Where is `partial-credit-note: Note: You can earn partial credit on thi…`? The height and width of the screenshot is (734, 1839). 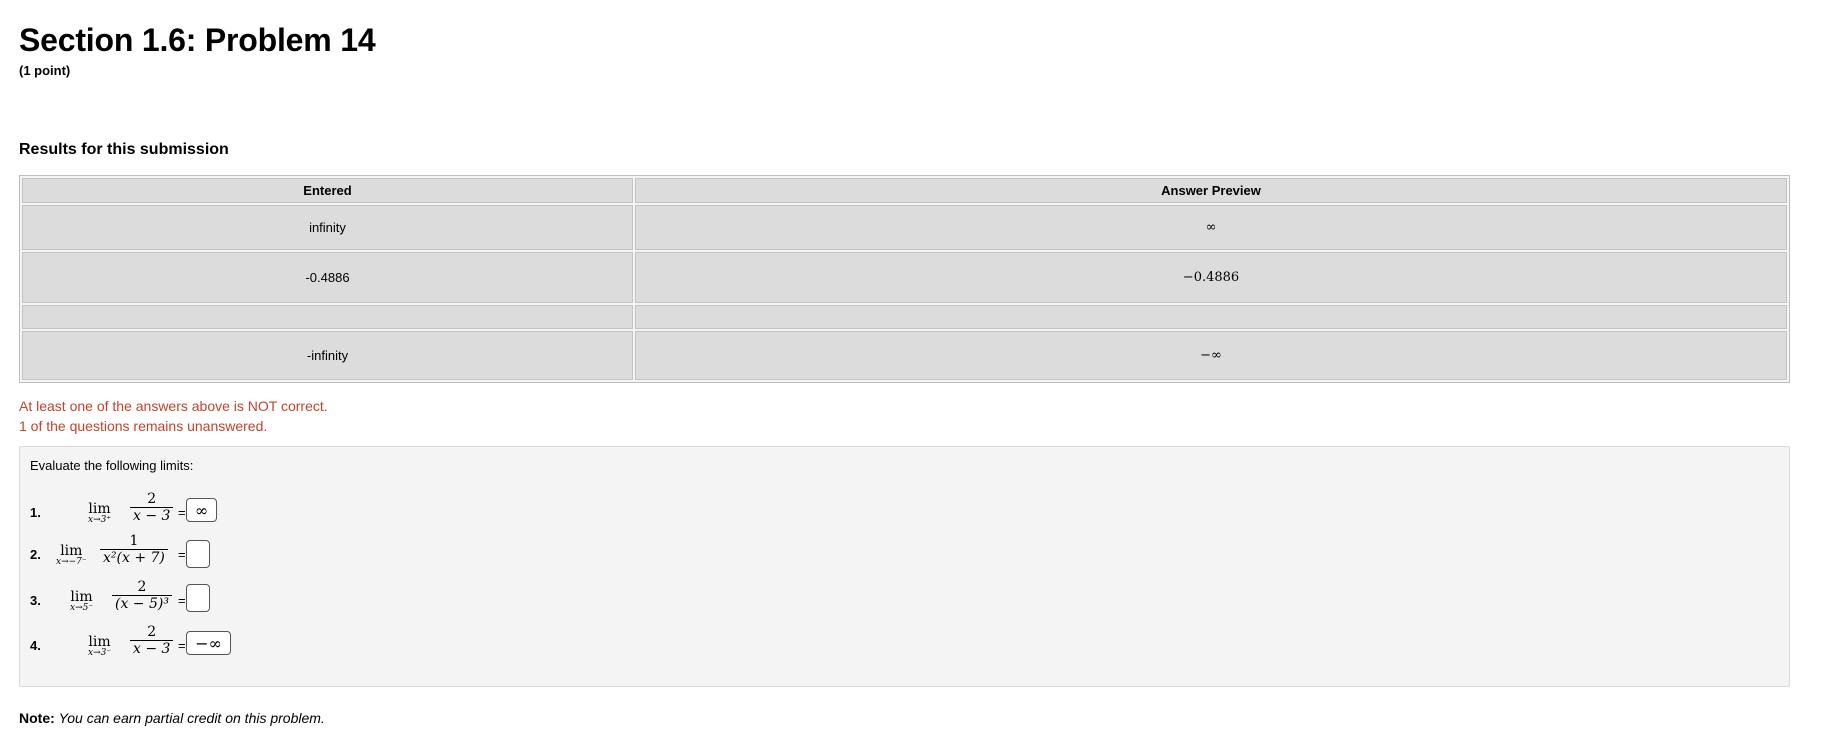
partial-credit-note: Note: You can earn partial credit on thi… is located at coordinates (172, 718).